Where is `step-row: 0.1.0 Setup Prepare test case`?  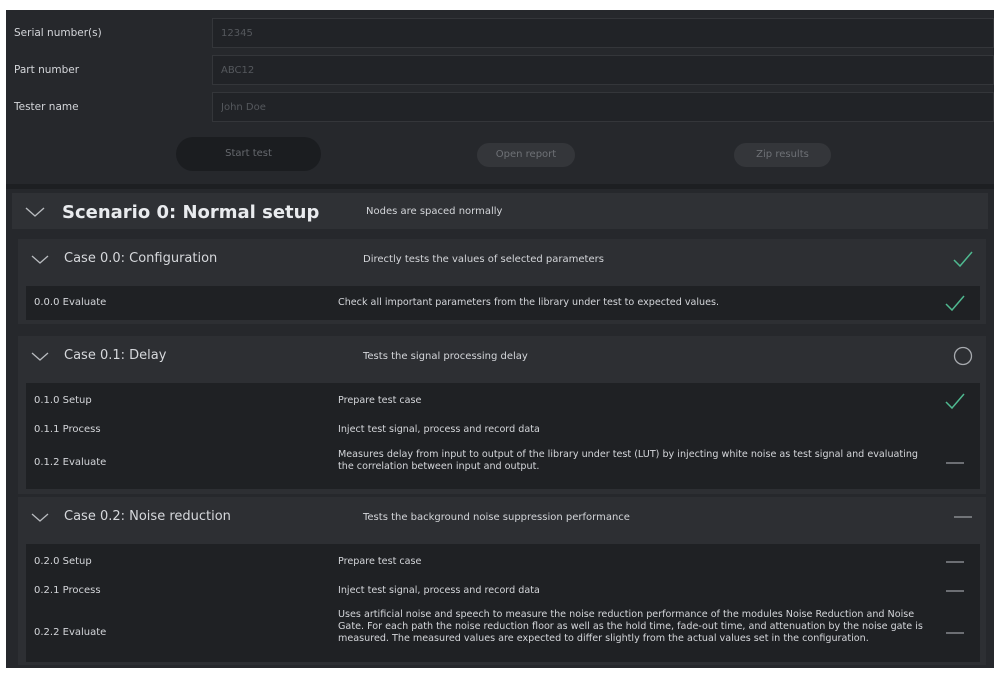 step-row: 0.1.0 Setup Prepare test case is located at coordinates (503, 400).